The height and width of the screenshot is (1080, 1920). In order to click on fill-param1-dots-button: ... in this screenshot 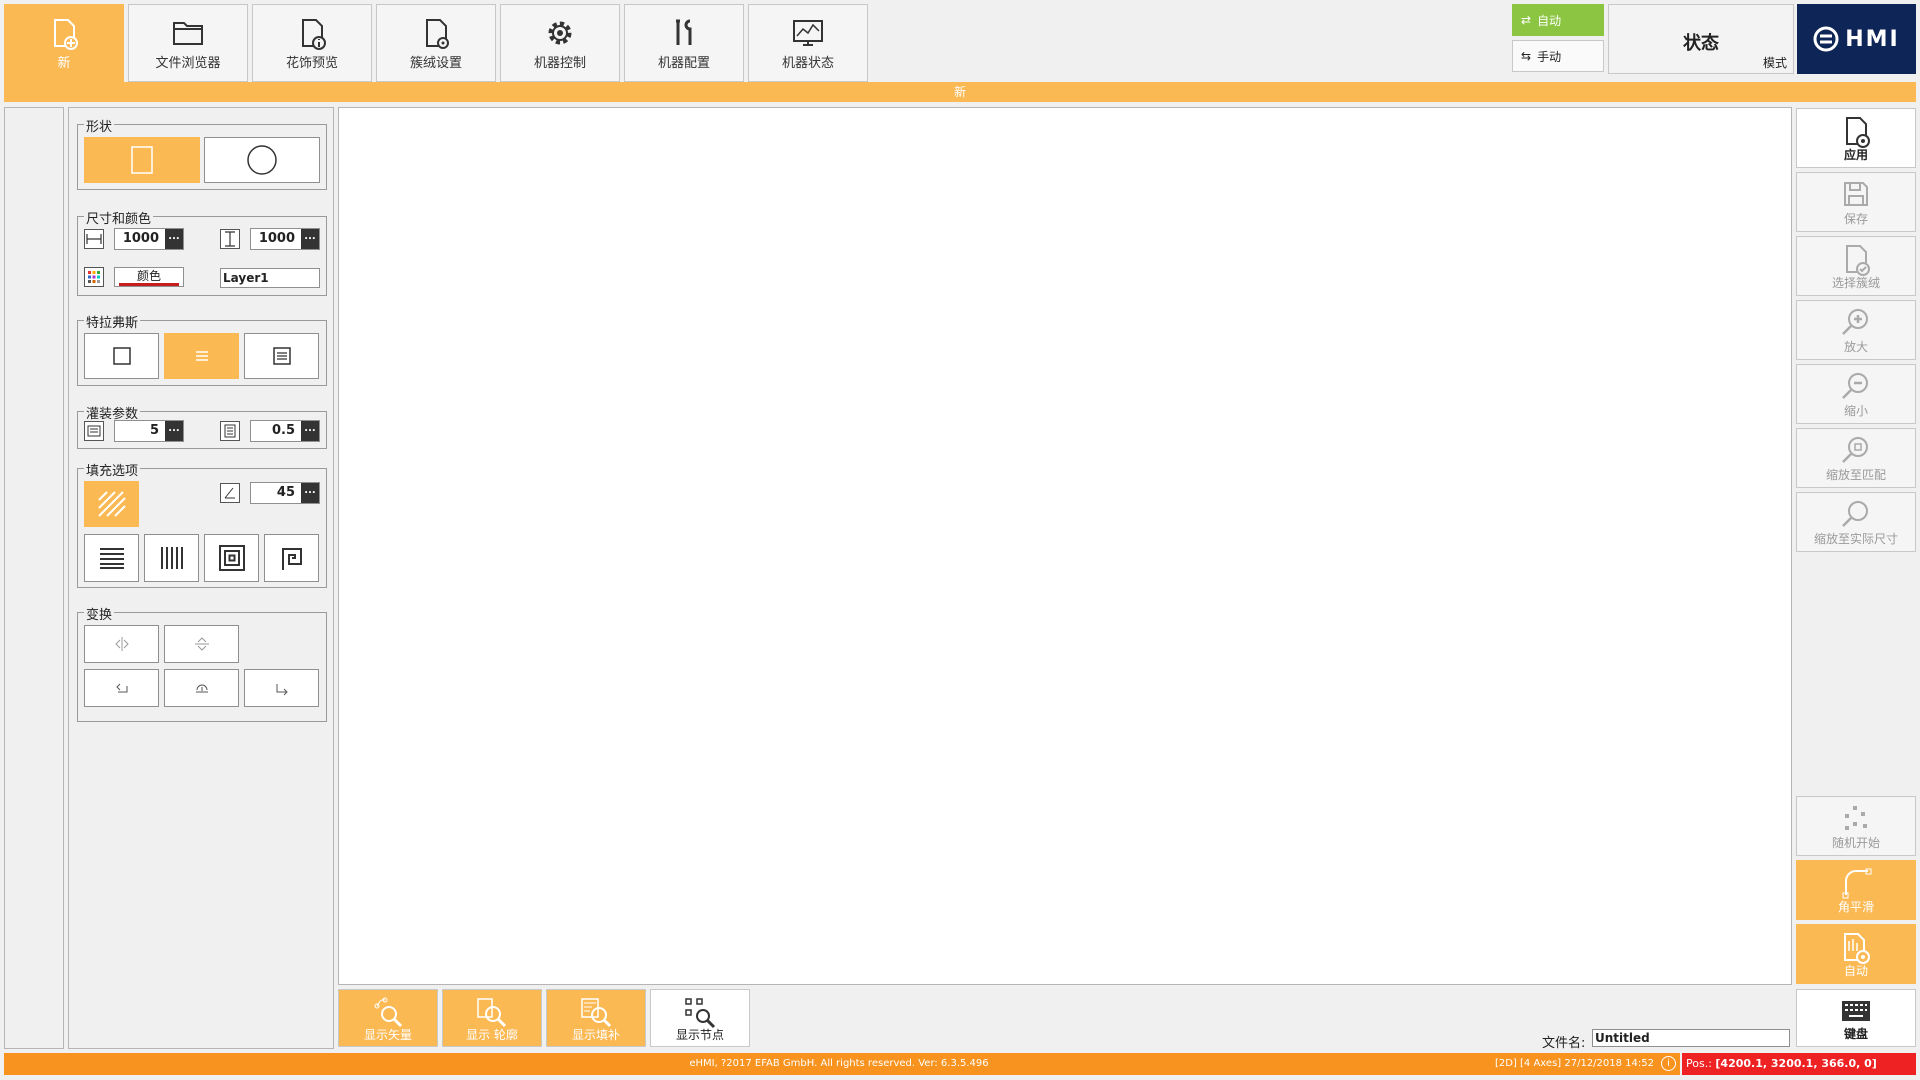, I will do `click(174, 431)`.